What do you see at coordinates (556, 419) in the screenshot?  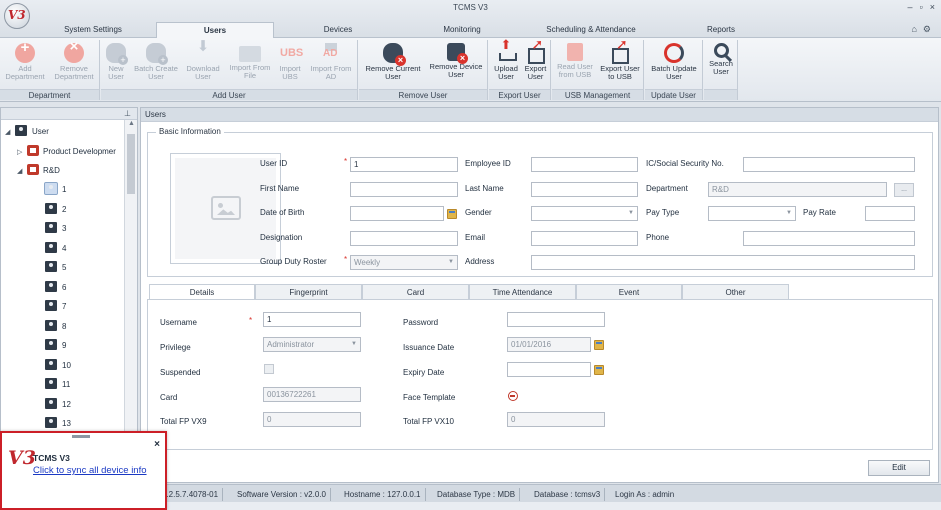 I see `total-fp-vx10-input: 0` at bounding box center [556, 419].